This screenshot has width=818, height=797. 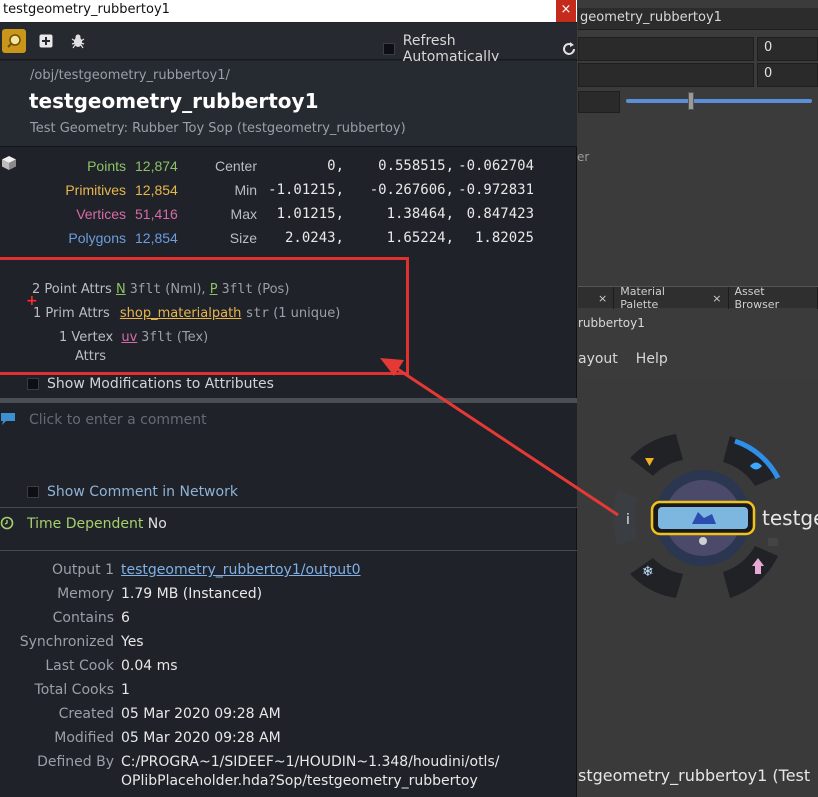 What do you see at coordinates (66, 642) in the screenshot?
I see `detail-key: Synchronized` at bounding box center [66, 642].